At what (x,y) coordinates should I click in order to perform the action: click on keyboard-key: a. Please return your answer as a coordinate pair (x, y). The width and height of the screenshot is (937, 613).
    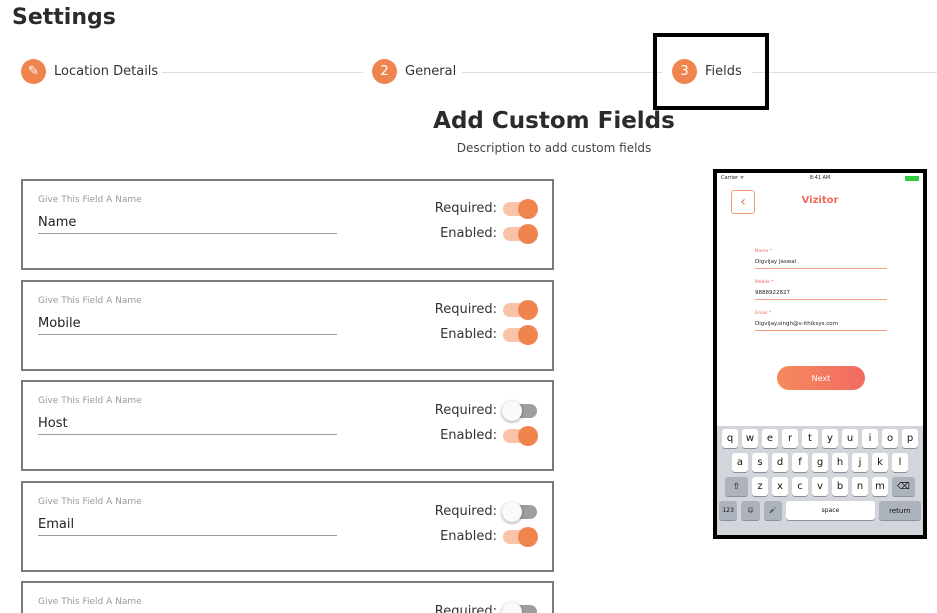
    Looking at the image, I should click on (740, 462).